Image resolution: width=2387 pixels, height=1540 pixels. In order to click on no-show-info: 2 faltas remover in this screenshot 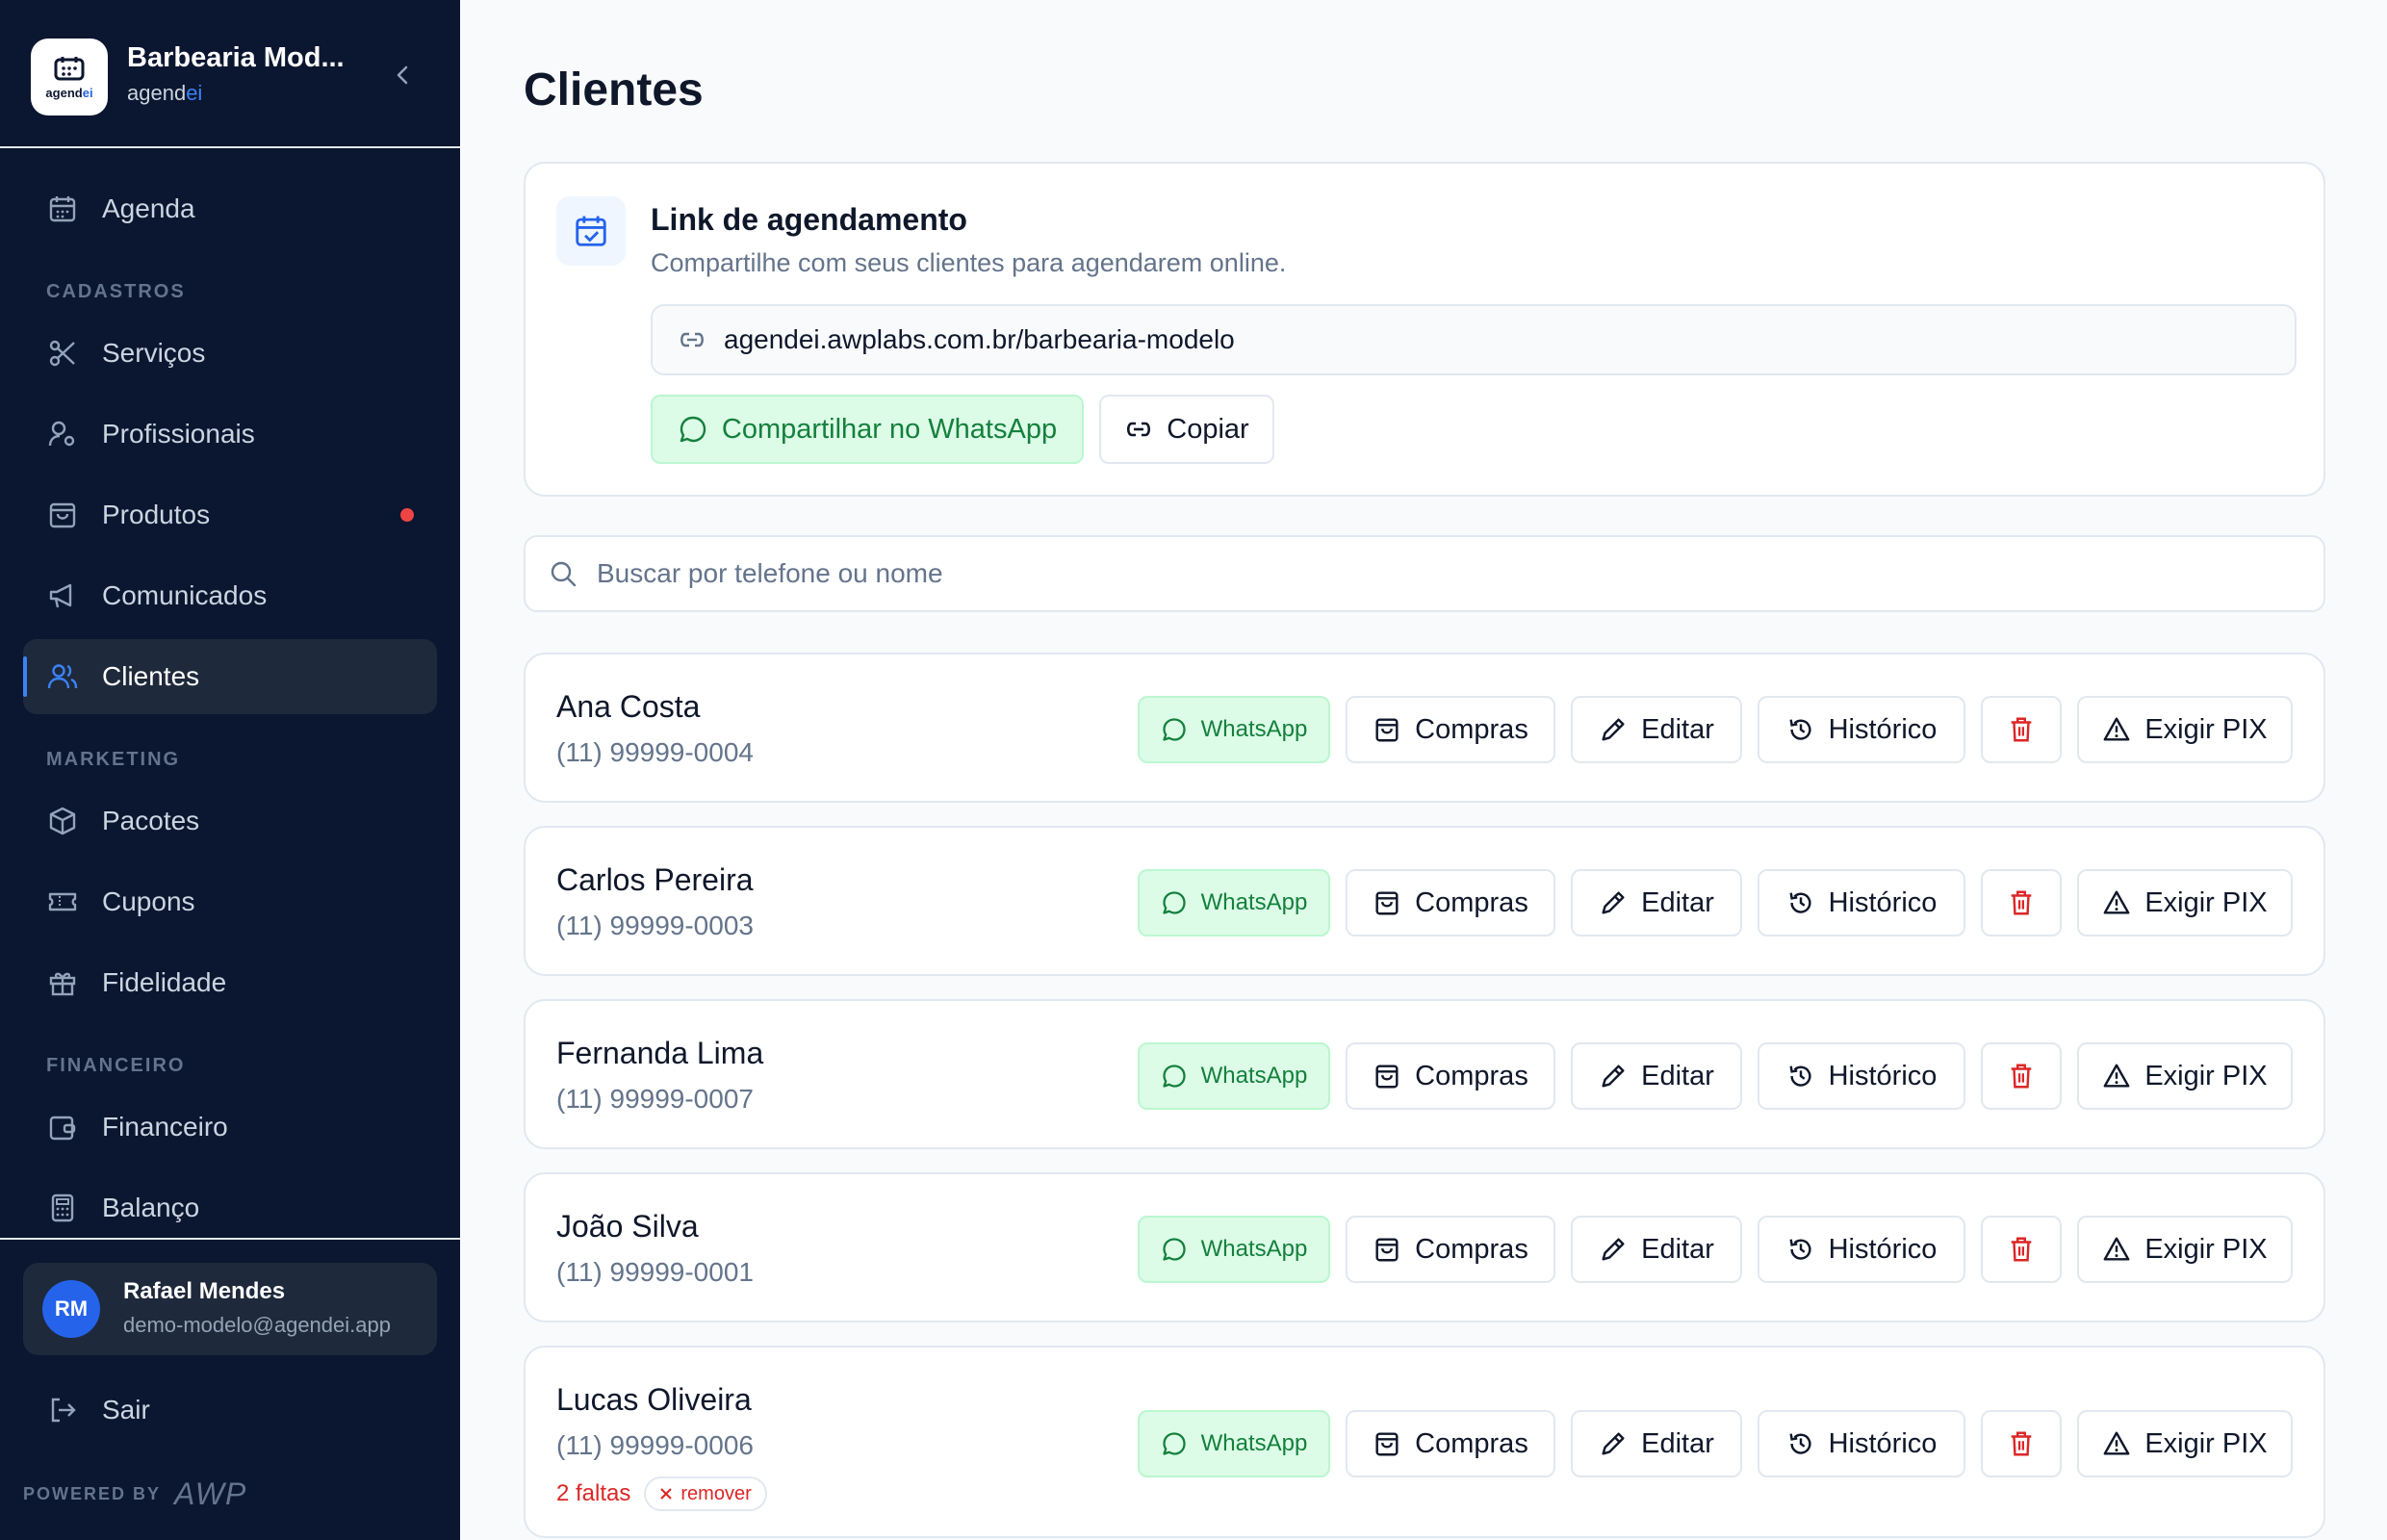, I will do `click(661, 1493)`.